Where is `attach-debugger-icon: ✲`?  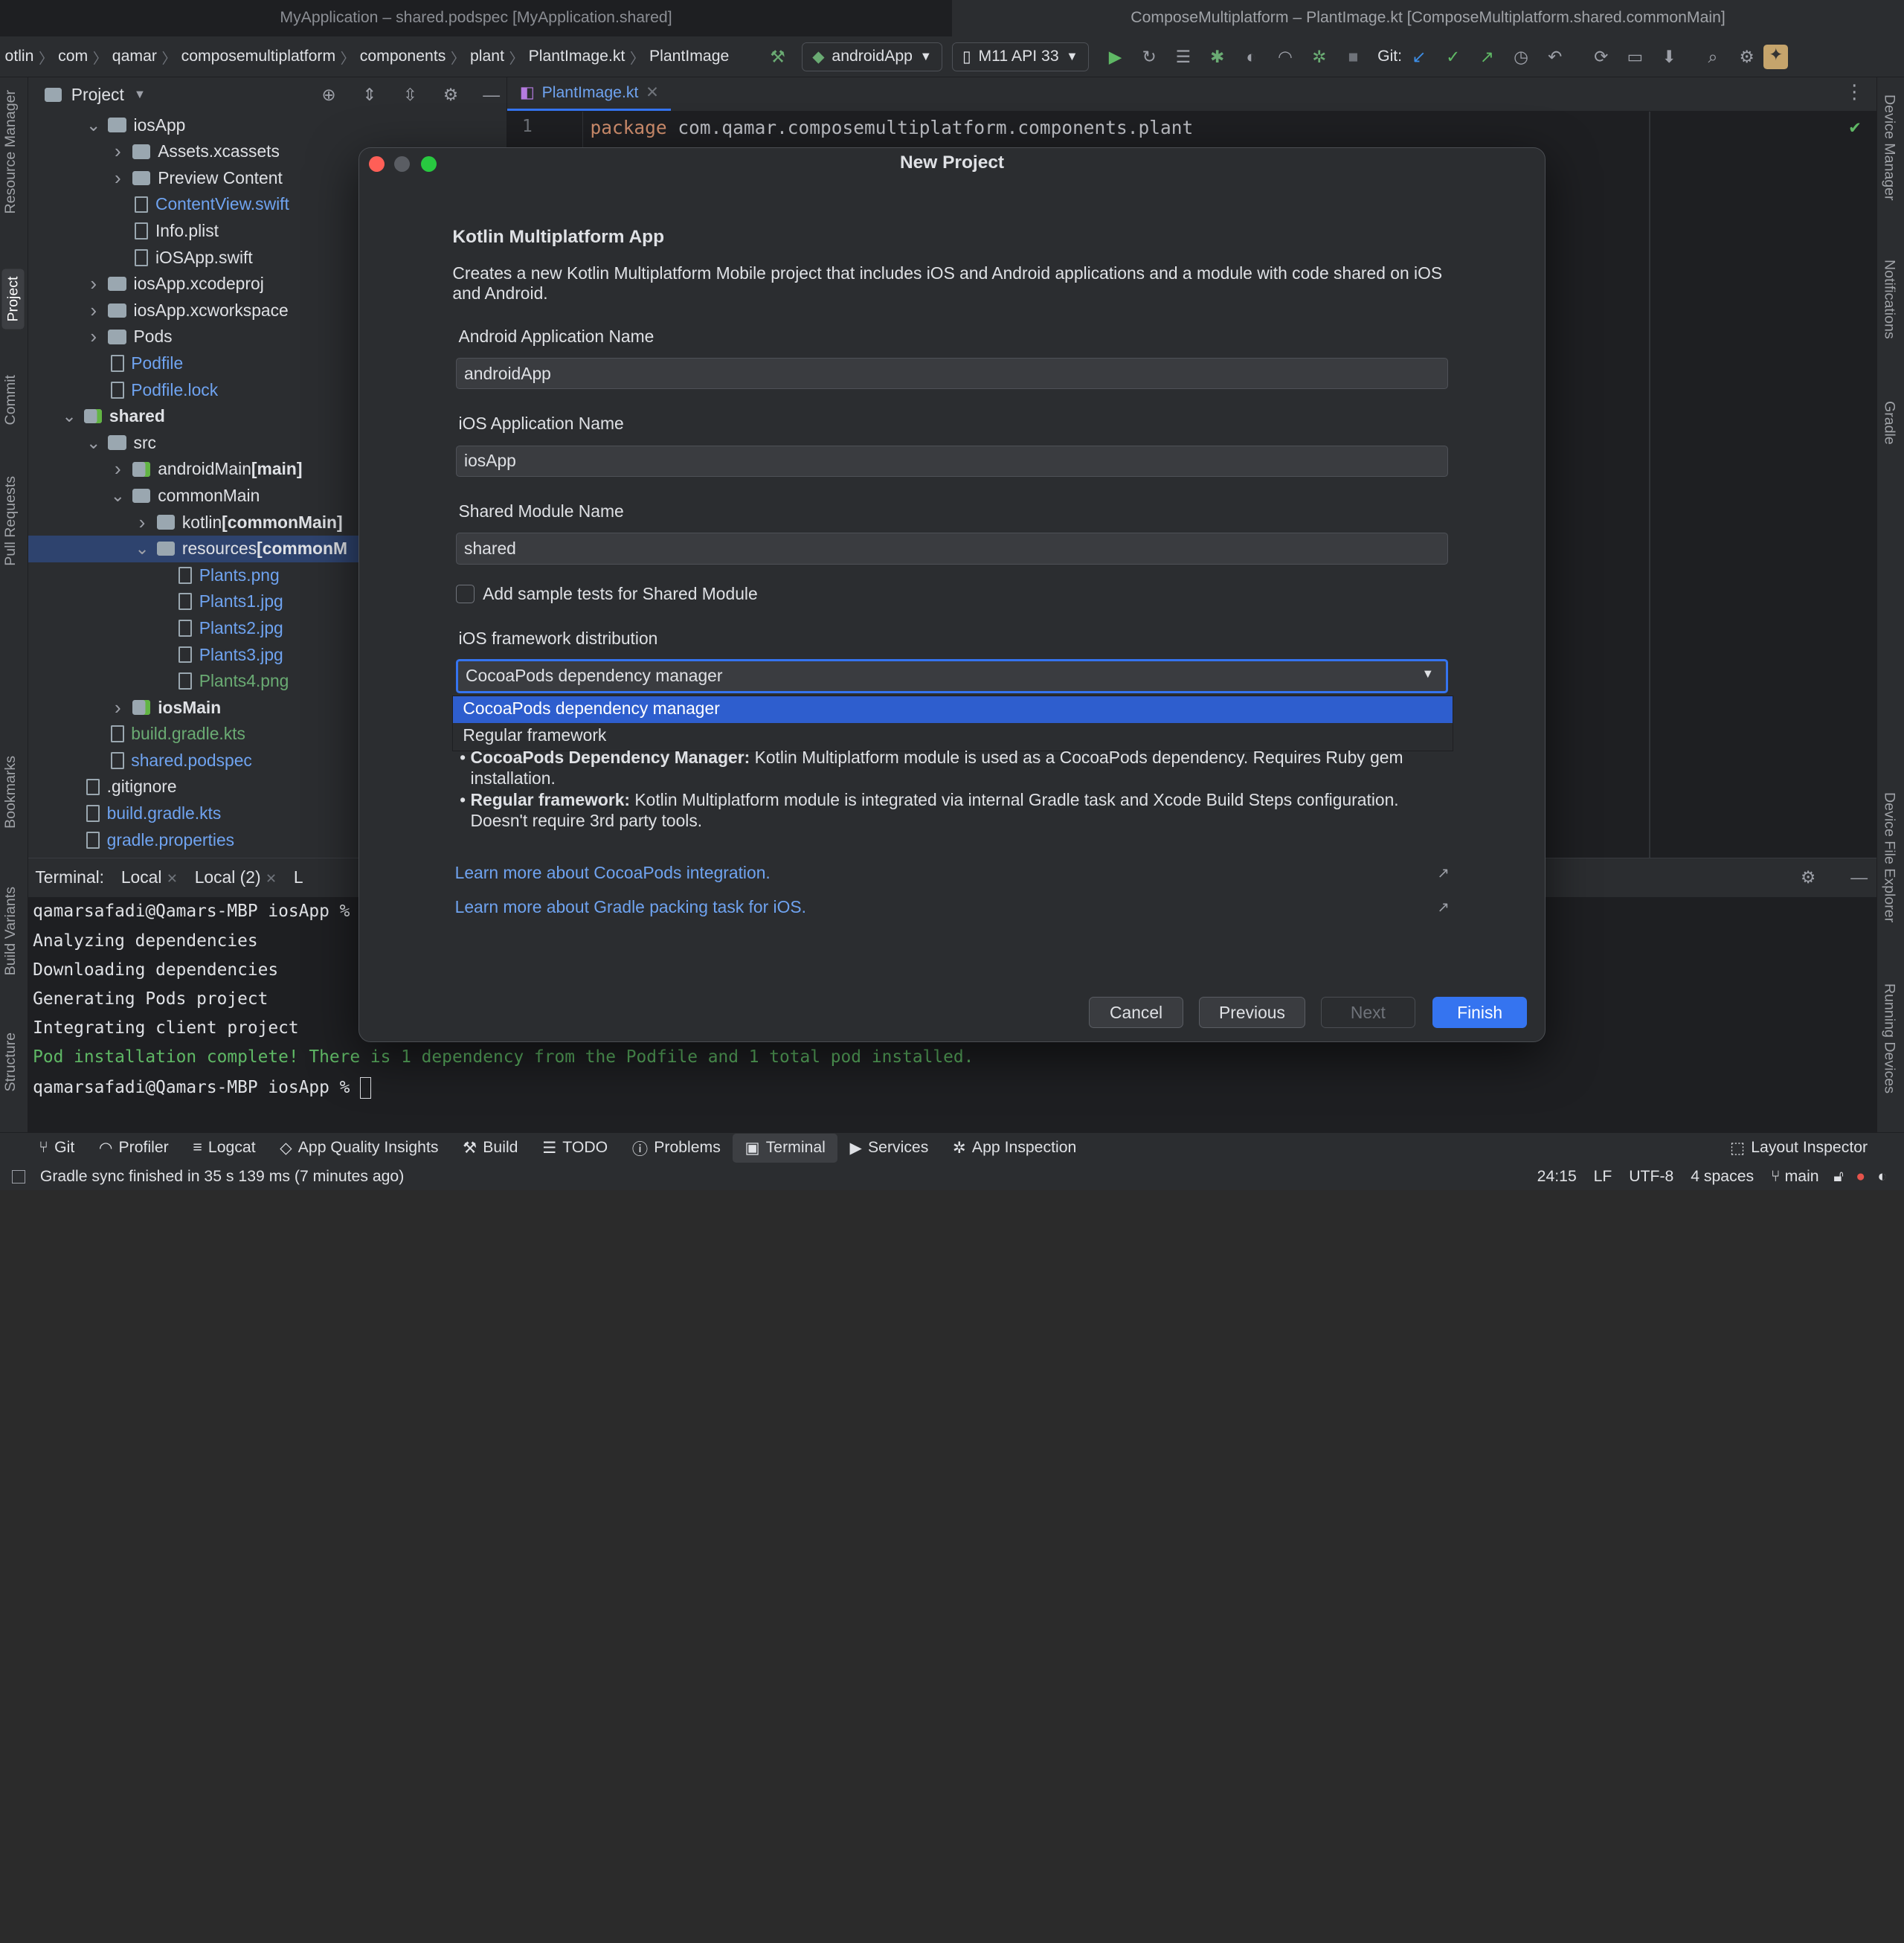
attach-debugger-icon: ✲ is located at coordinates (1320, 57).